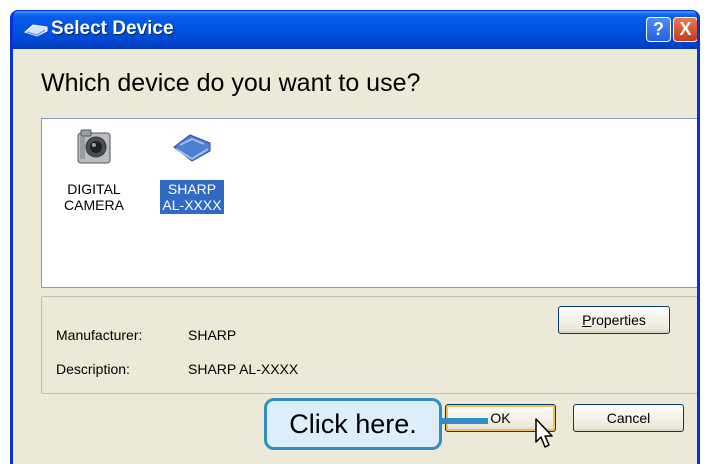 This screenshot has height=464, width=707. Describe the element at coordinates (192, 170) in the screenshot. I see `device-item-sharp-al: SHARP AL-XXXX` at that location.